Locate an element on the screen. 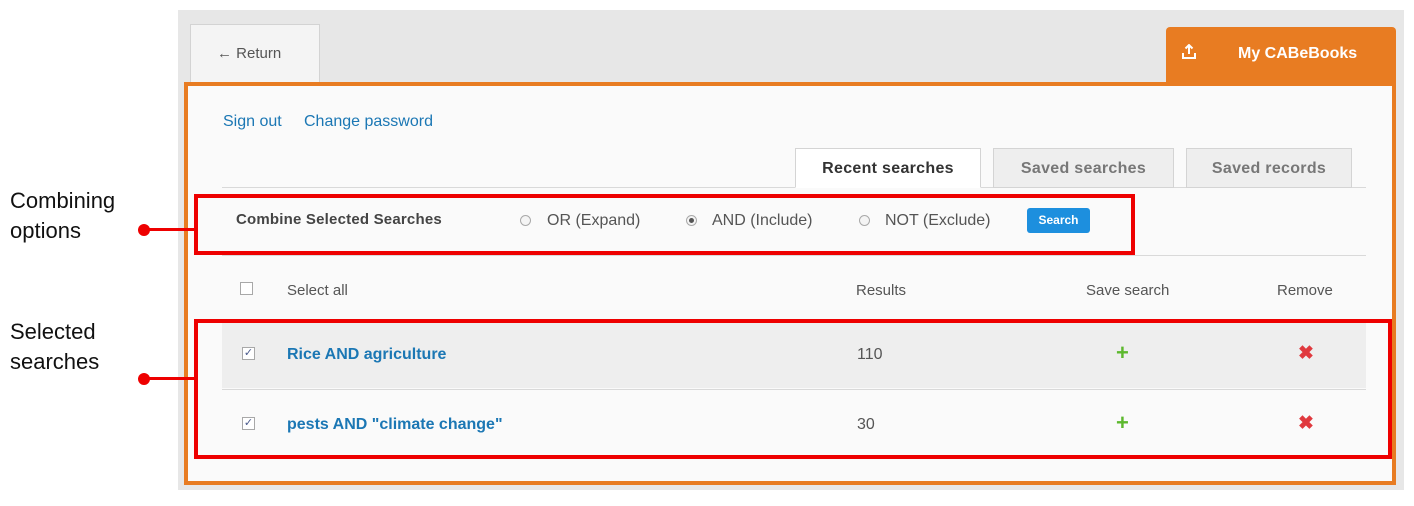  tab-recent-searches: Recent searches is located at coordinates (888, 168).